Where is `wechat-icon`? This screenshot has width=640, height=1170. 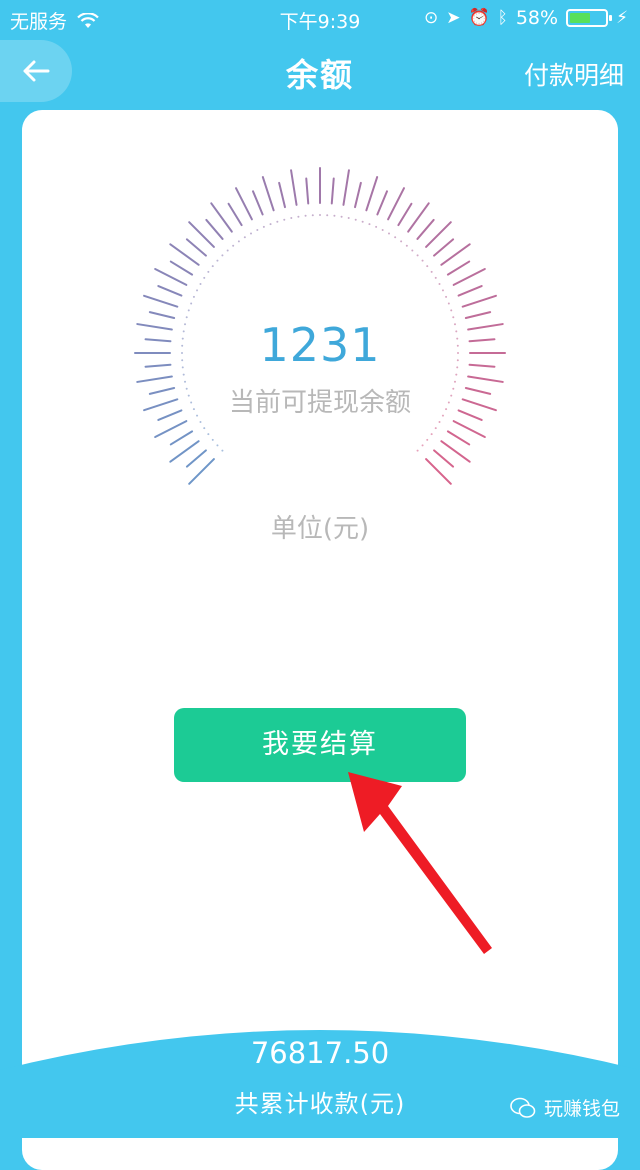
wechat-icon is located at coordinates (523, 1107).